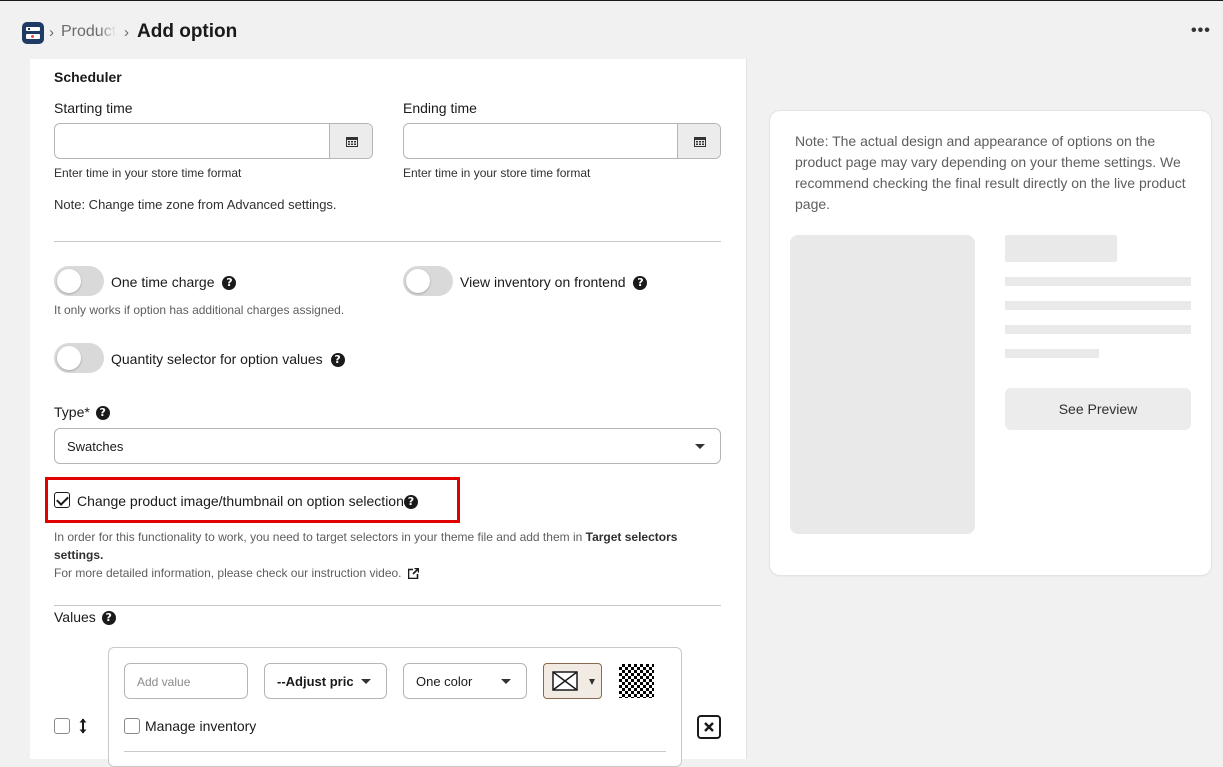  What do you see at coordinates (164, 682) in the screenshot?
I see `add-value-placeholder: Add value` at bounding box center [164, 682].